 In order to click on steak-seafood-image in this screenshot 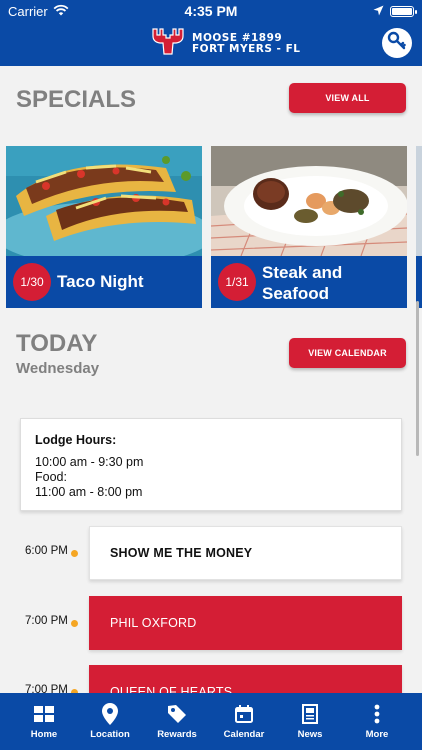, I will do `click(309, 201)`.